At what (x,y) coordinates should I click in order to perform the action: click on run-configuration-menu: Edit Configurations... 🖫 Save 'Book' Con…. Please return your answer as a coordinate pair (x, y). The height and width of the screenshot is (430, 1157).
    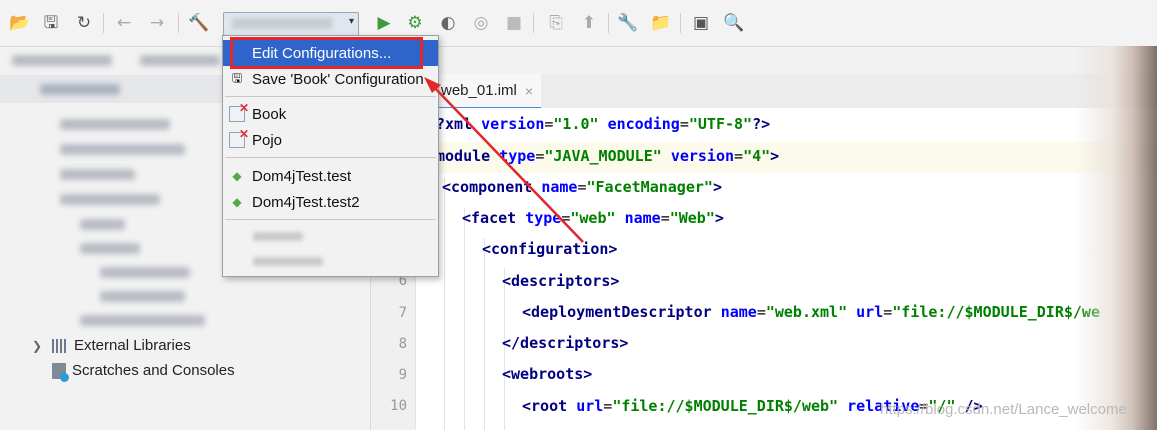
    Looking at the image, I should click on (330, 156).